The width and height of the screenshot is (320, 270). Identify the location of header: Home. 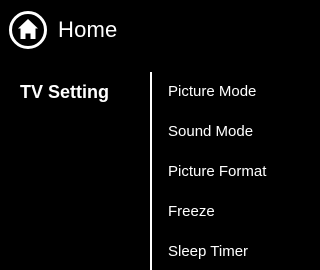
(63, 30).